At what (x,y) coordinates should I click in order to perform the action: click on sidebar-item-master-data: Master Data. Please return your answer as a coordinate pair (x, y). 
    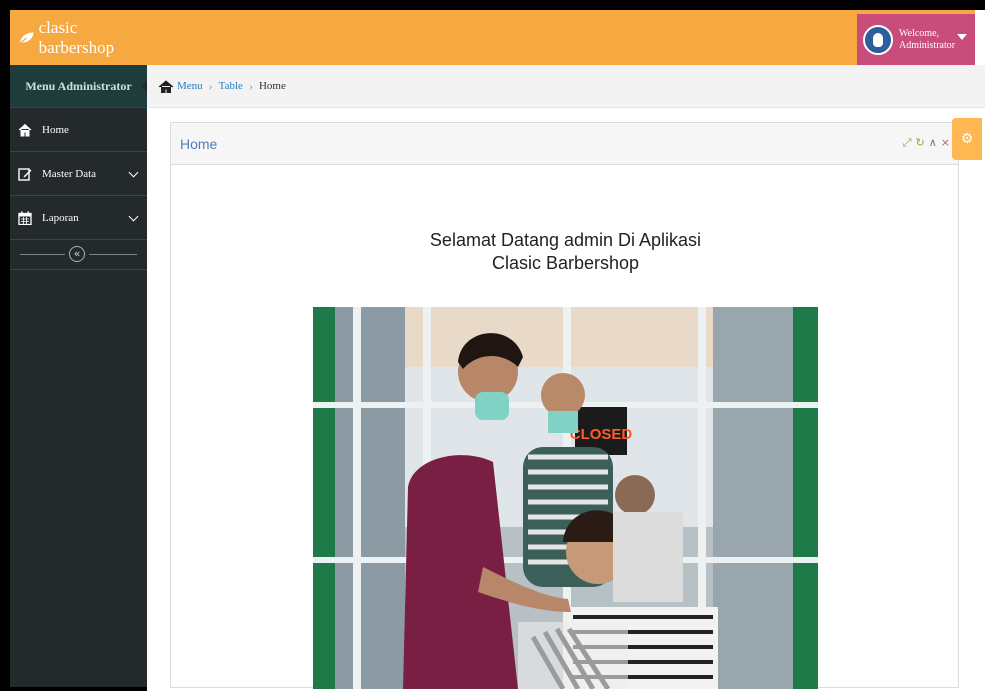
    Looking at the image, I should click on (78, 174).